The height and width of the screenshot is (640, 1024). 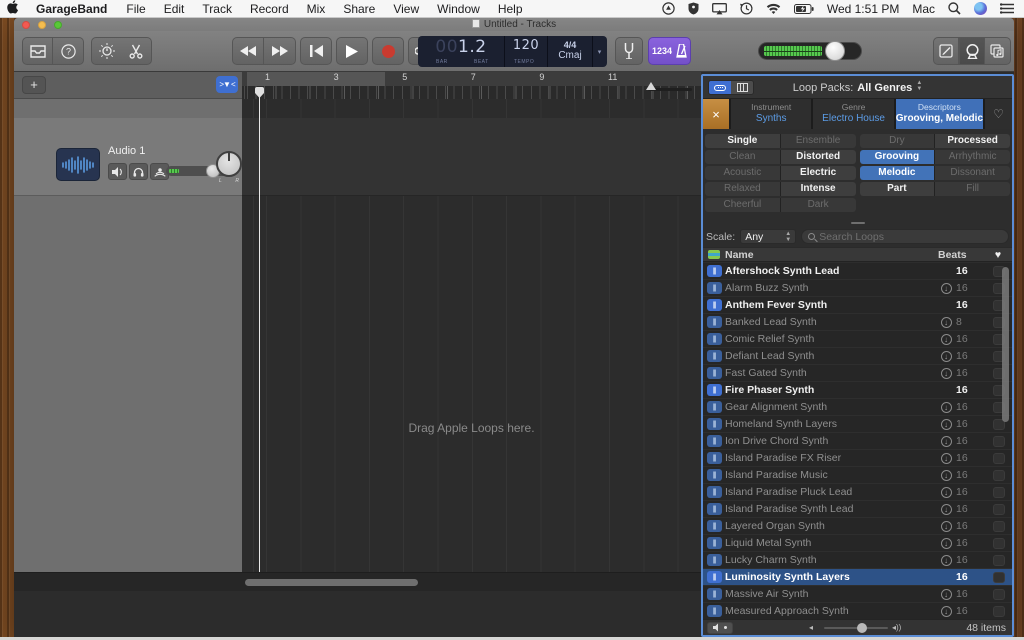 I want to click on library-toggle-button, so click(x=37, y=51).